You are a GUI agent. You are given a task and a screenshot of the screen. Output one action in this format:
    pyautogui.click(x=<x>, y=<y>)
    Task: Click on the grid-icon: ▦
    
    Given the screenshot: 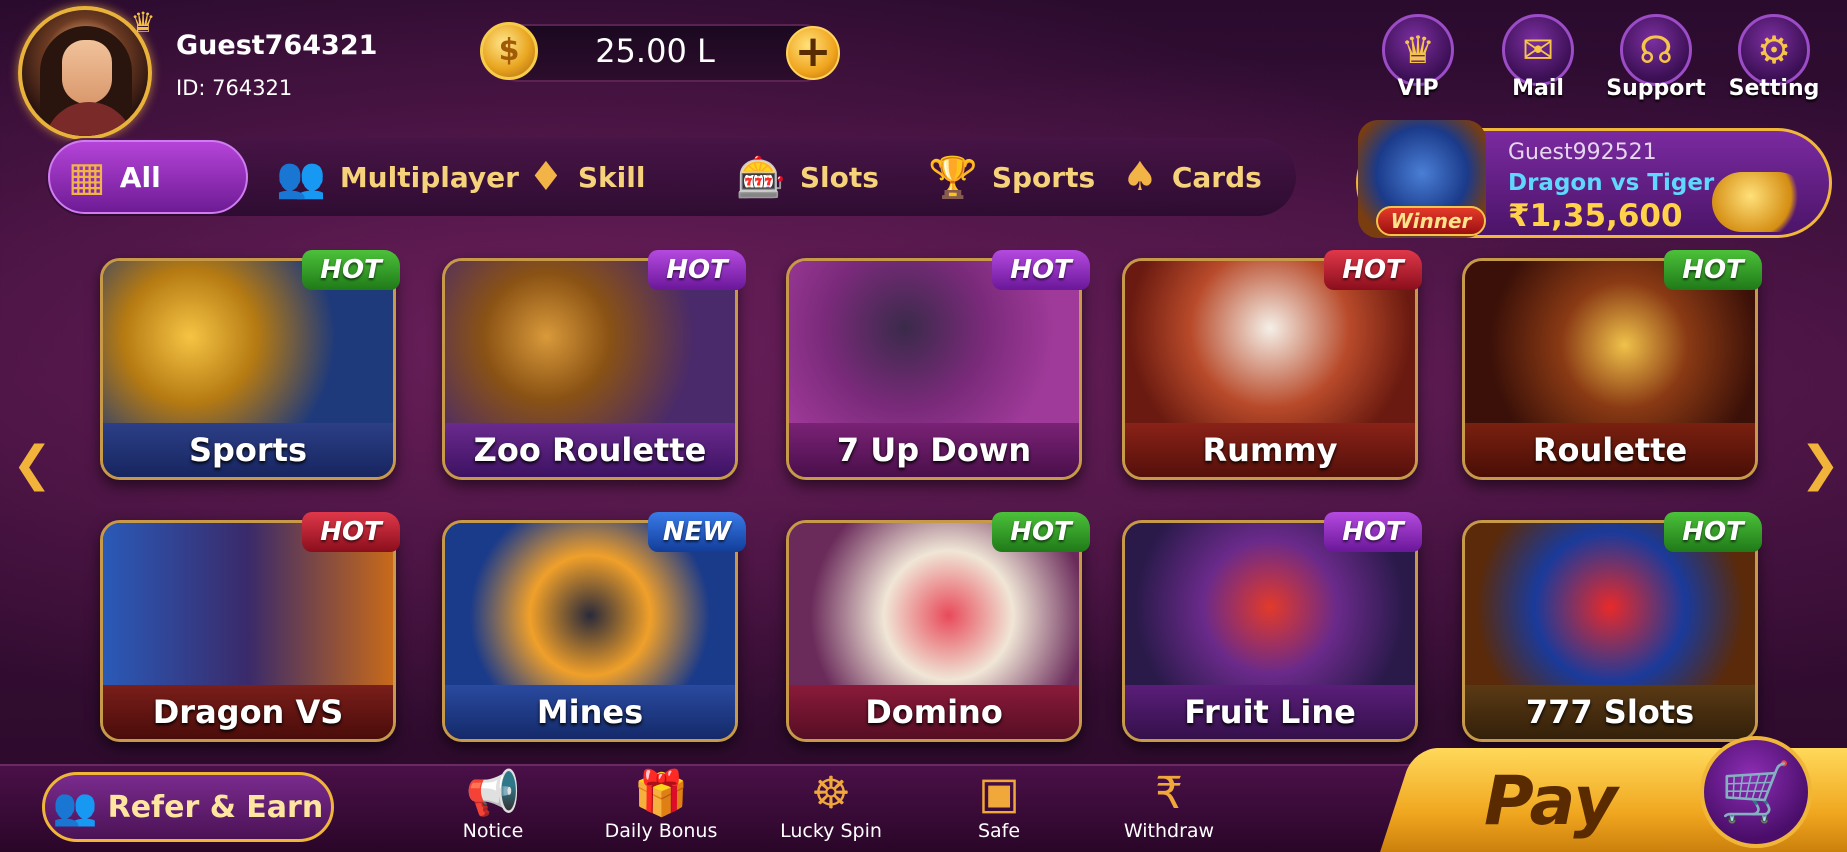 What is the action you would take?
    pyautogui.click(x=87, y=177)
    